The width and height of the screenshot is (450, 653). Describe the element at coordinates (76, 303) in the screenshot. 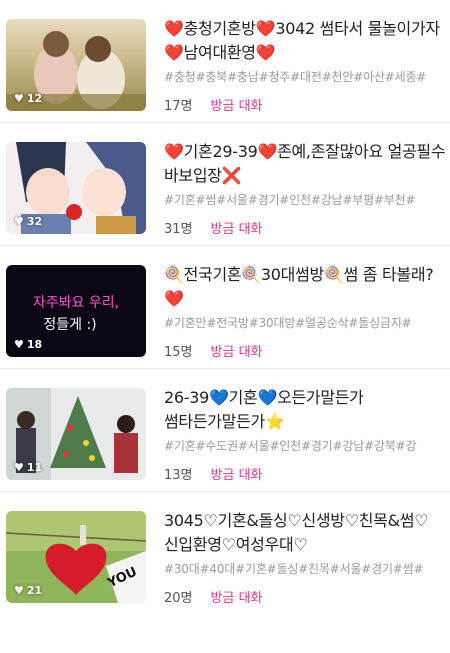

I see `neon-text-line1: 자주봐요 우리,` at that location.